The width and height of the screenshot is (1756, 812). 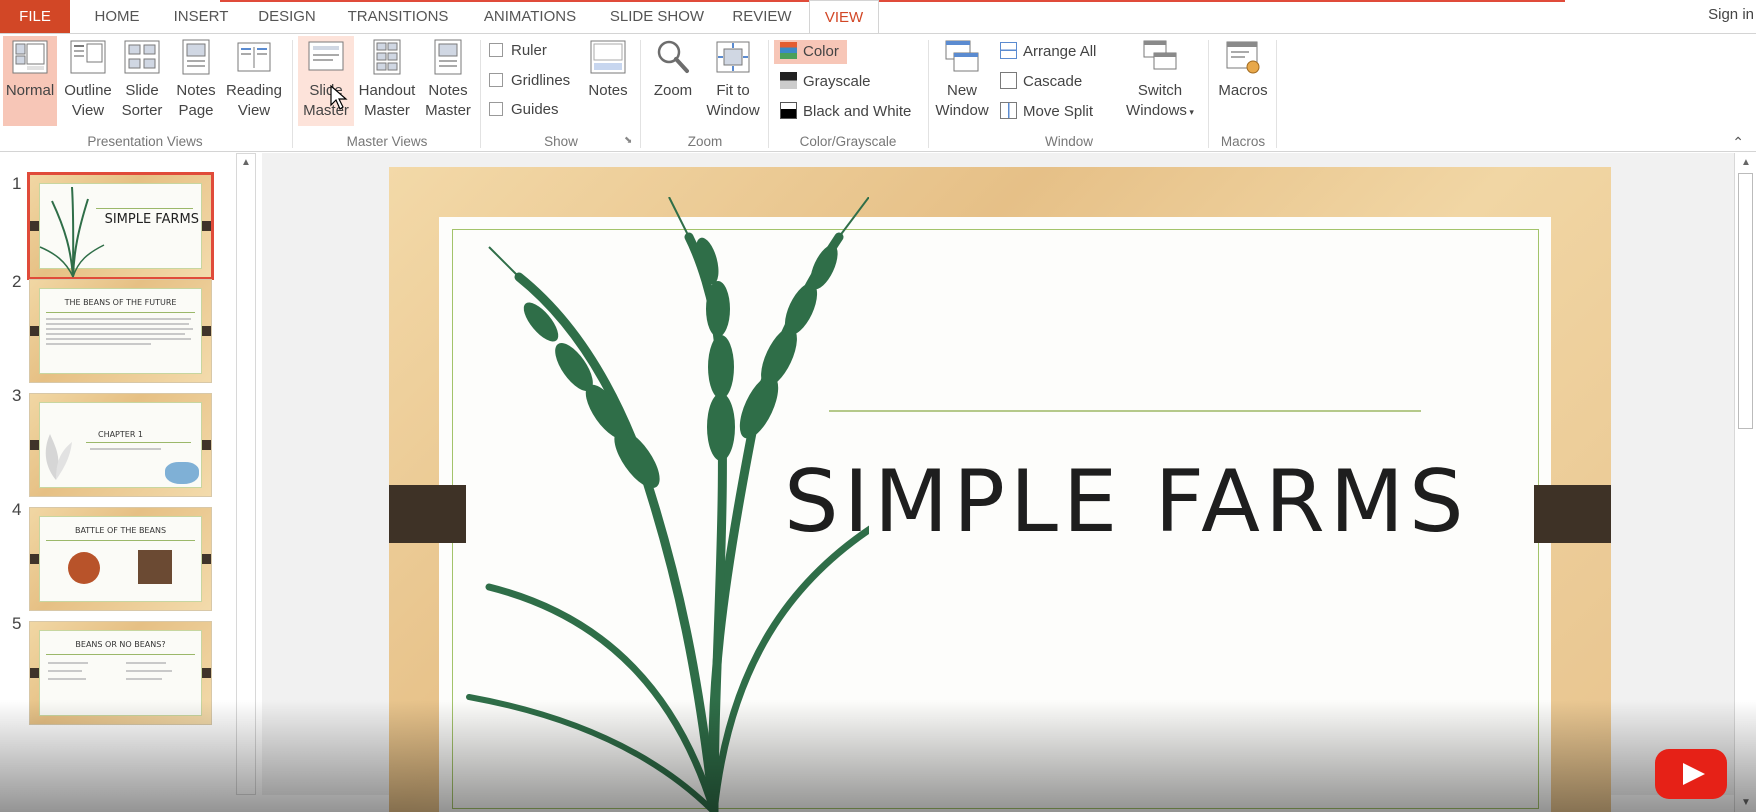 What do you see at coordinates (142, 57) in the screenshot?
I see `slide-sorter-icon` at bounding box center [142, 57].